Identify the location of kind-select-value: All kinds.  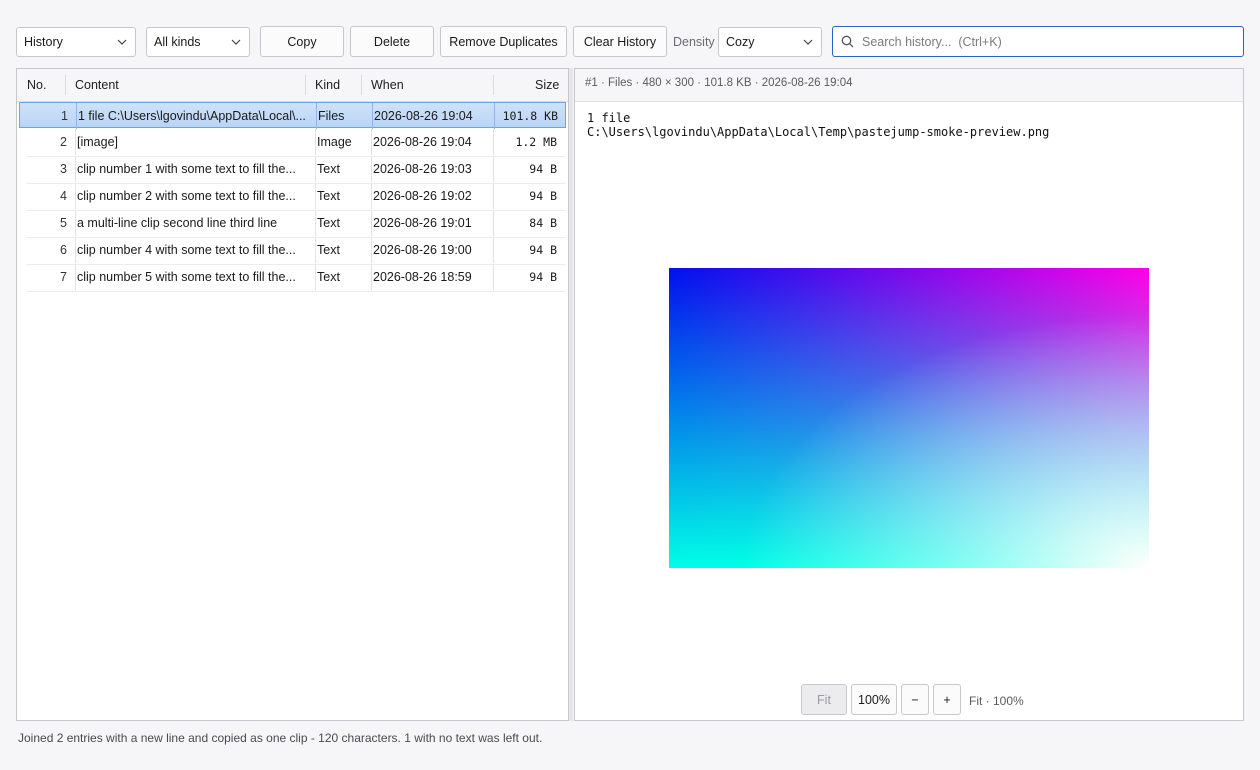
(177, 42).